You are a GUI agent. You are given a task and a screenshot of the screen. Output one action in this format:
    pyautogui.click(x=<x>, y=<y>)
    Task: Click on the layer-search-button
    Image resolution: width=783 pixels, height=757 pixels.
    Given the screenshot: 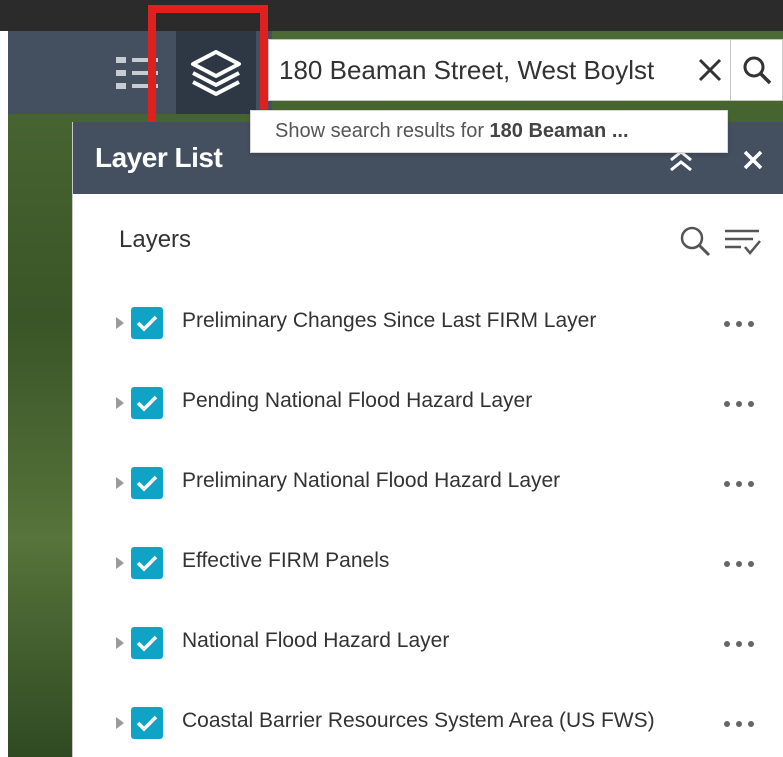 What is the action you would take?
    pyautogui.click(x=695, y=241)
    